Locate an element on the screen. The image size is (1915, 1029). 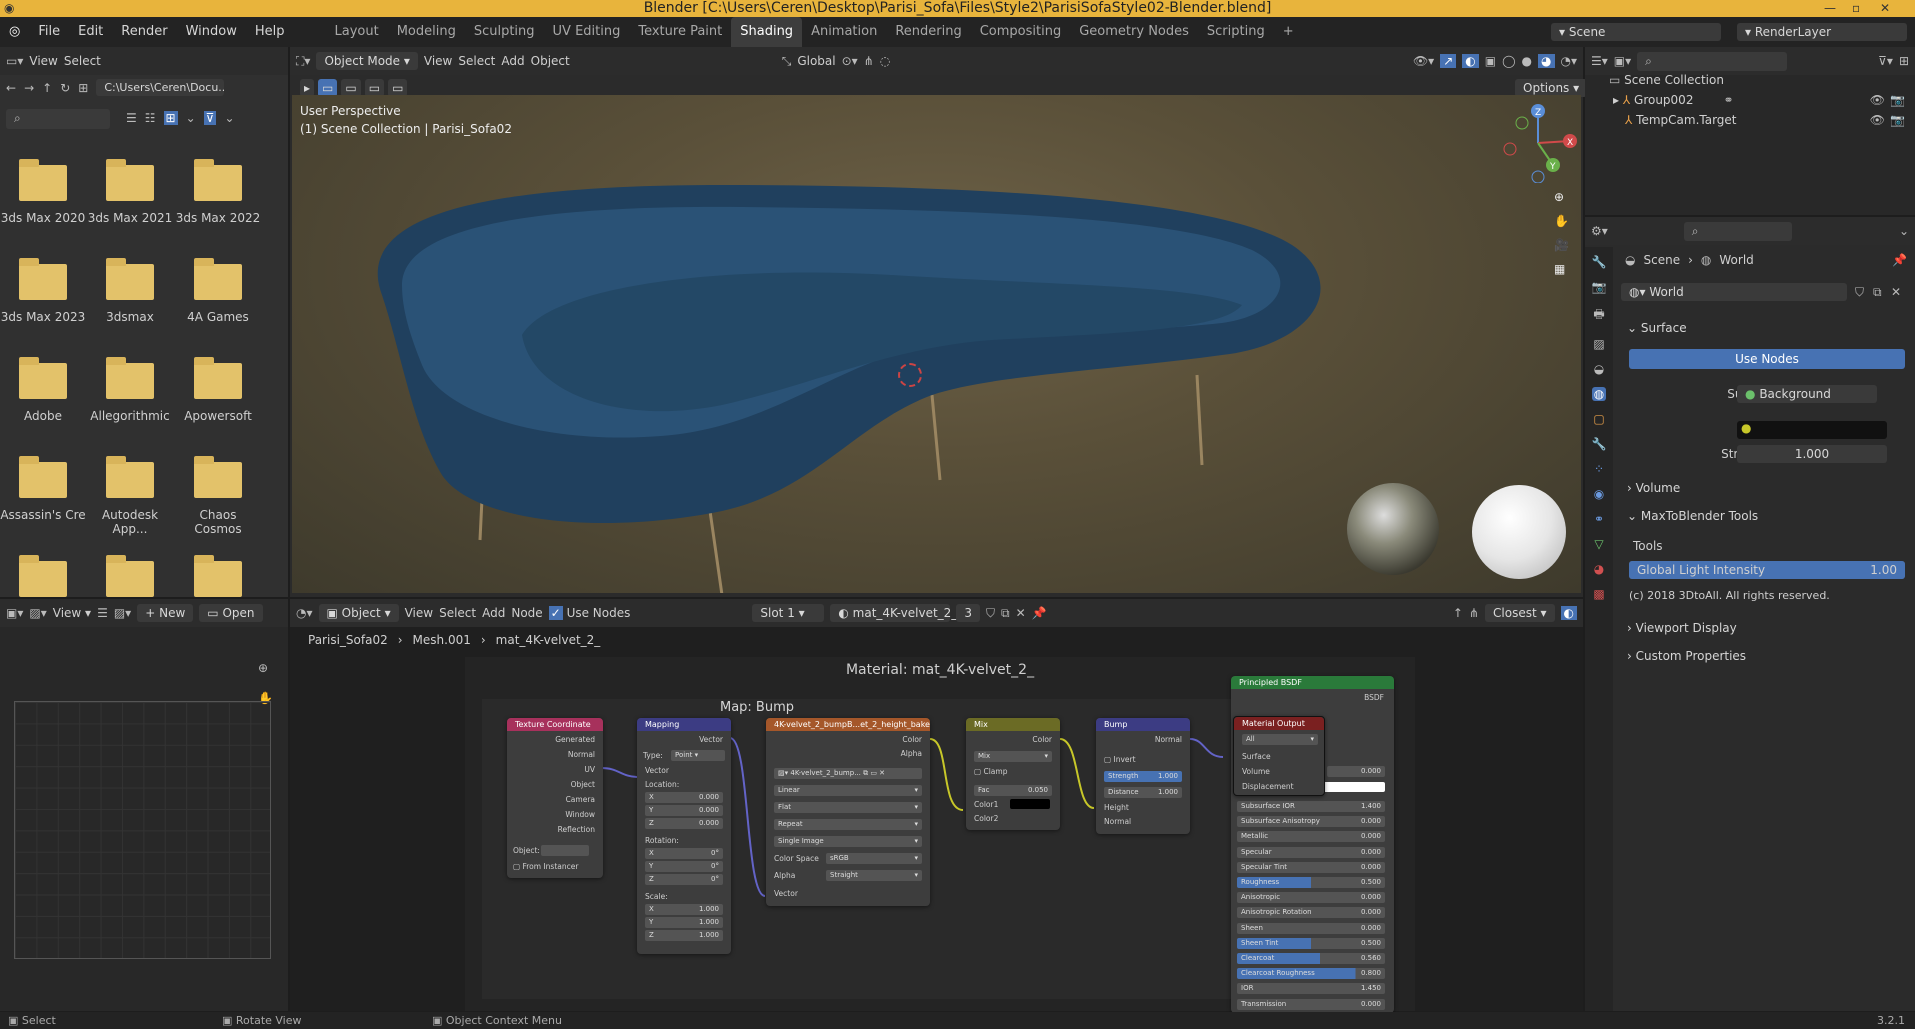
tab-modeling: Modeling is located at coordinates (426, 32).